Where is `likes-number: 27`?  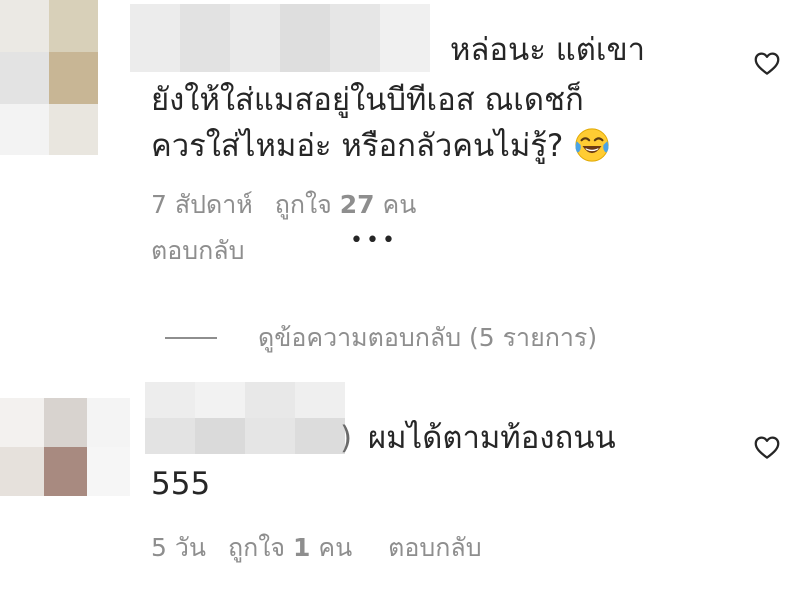 likes-number: 27 is located at coordinates (357, 204).